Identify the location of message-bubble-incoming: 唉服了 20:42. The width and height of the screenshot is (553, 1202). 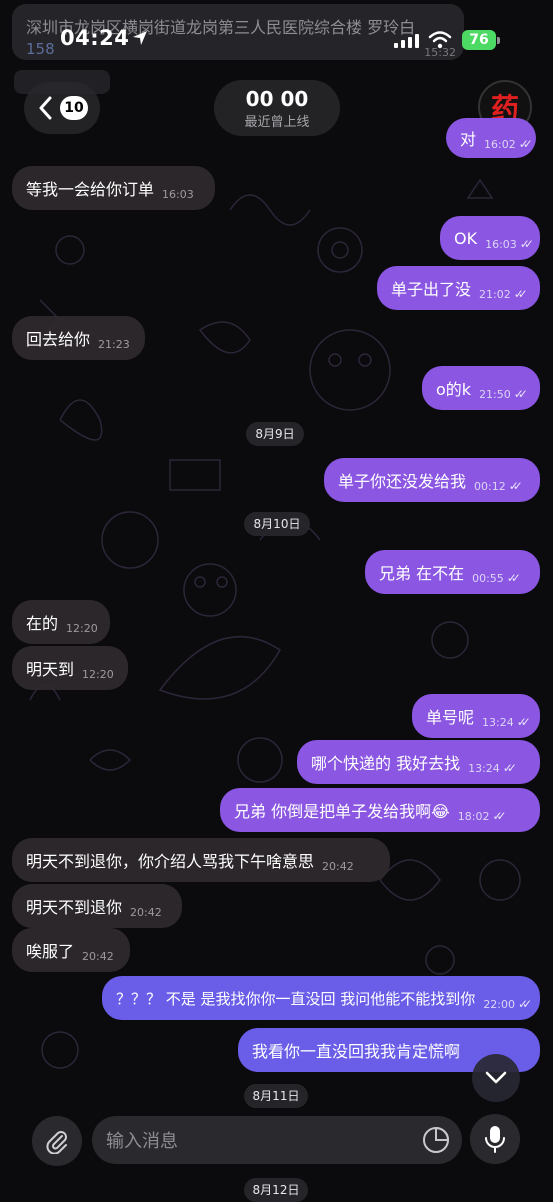
(71, 950).